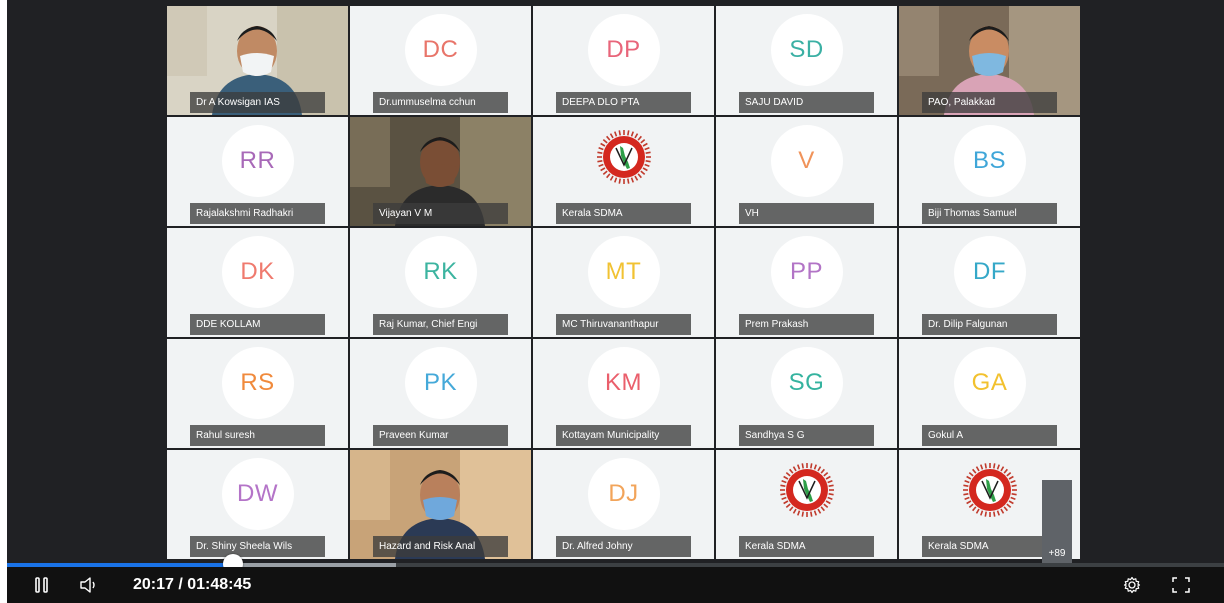  What do you see at coordinates (623, 435) in the screenshot?
I see `participant-name-label: Kottayam Municipality` at bounding box center [623, 435].